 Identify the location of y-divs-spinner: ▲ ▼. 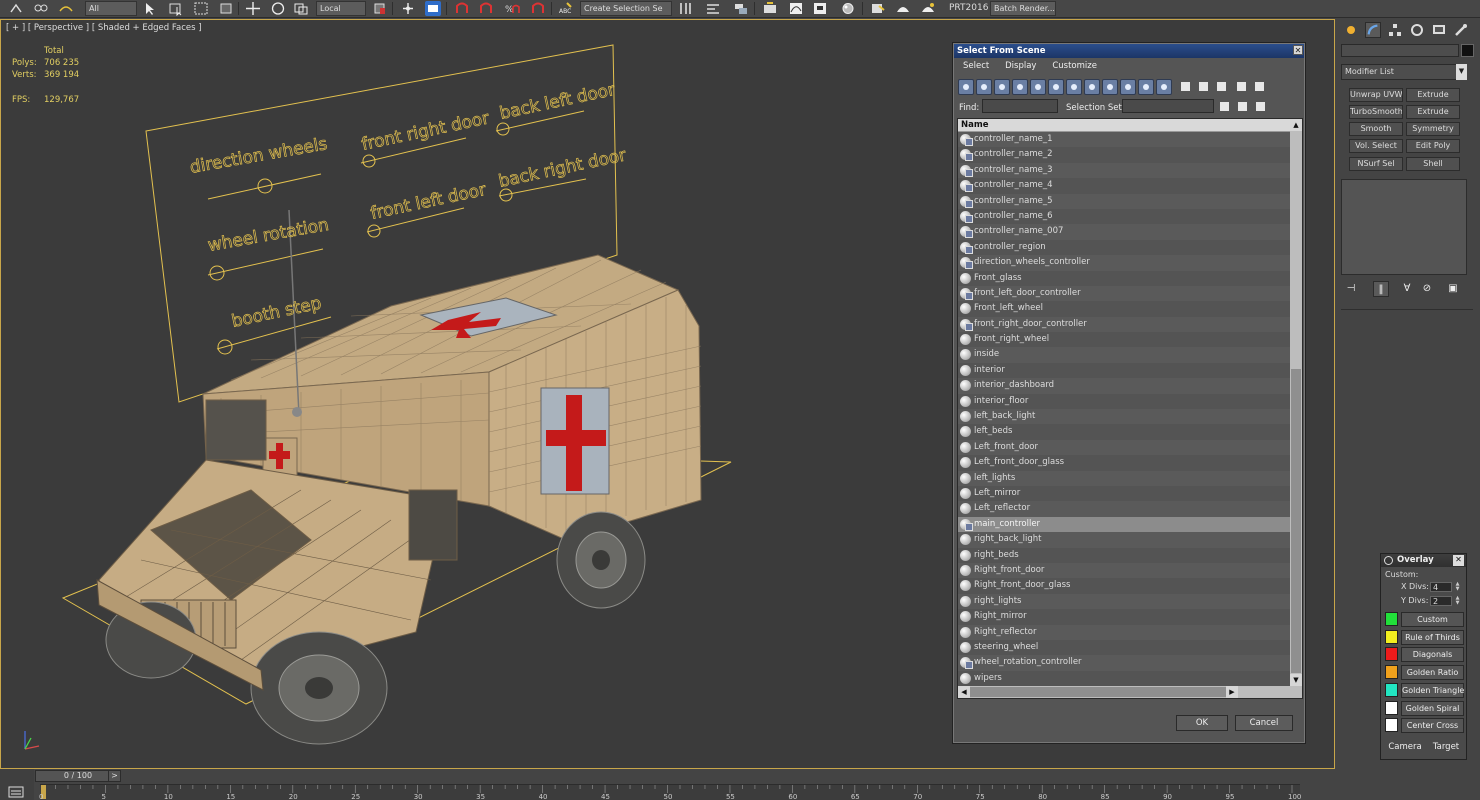
(1457, 601).